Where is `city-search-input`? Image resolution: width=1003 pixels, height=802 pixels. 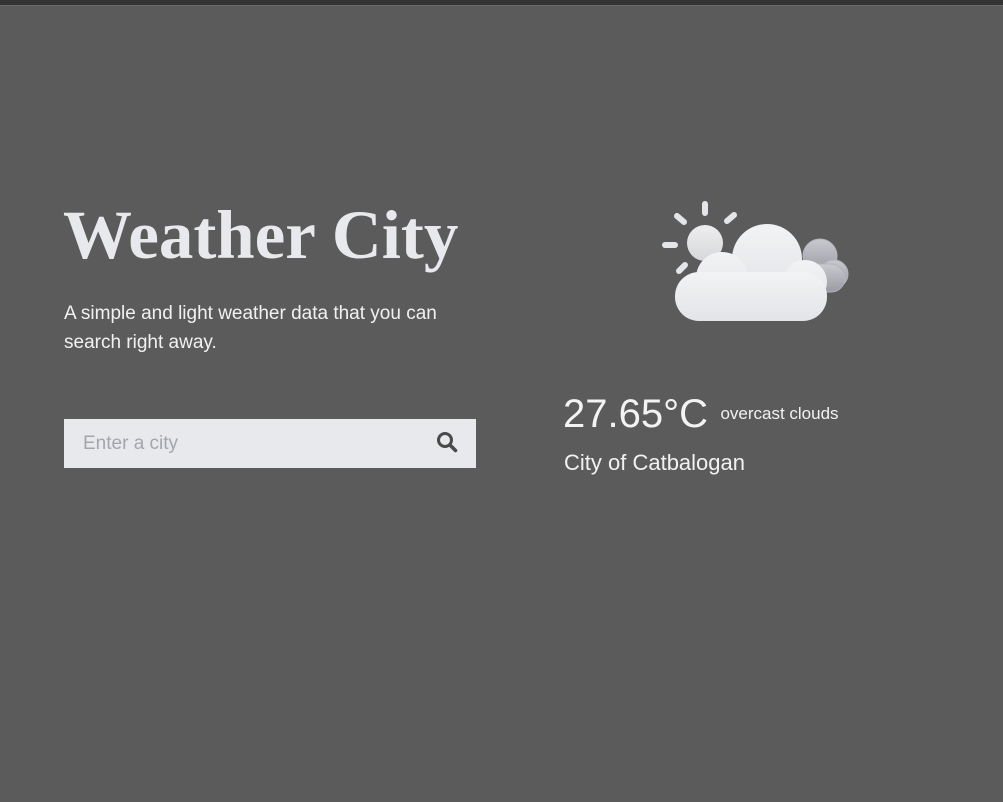
city-search-input is located at coordinates (244, 443).